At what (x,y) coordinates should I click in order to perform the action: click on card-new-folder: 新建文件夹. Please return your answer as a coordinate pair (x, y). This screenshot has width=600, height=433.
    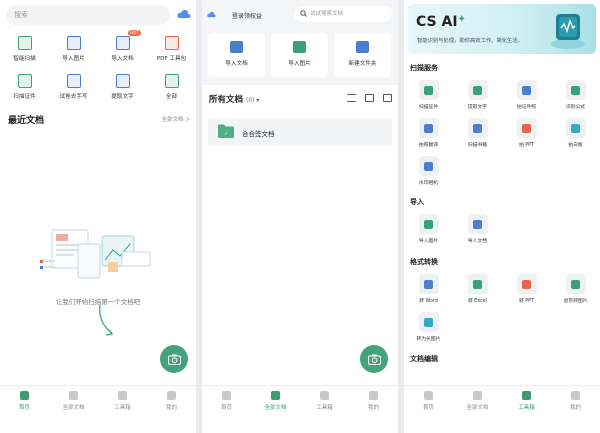
    Looking at the image, I should click on (362, 55).